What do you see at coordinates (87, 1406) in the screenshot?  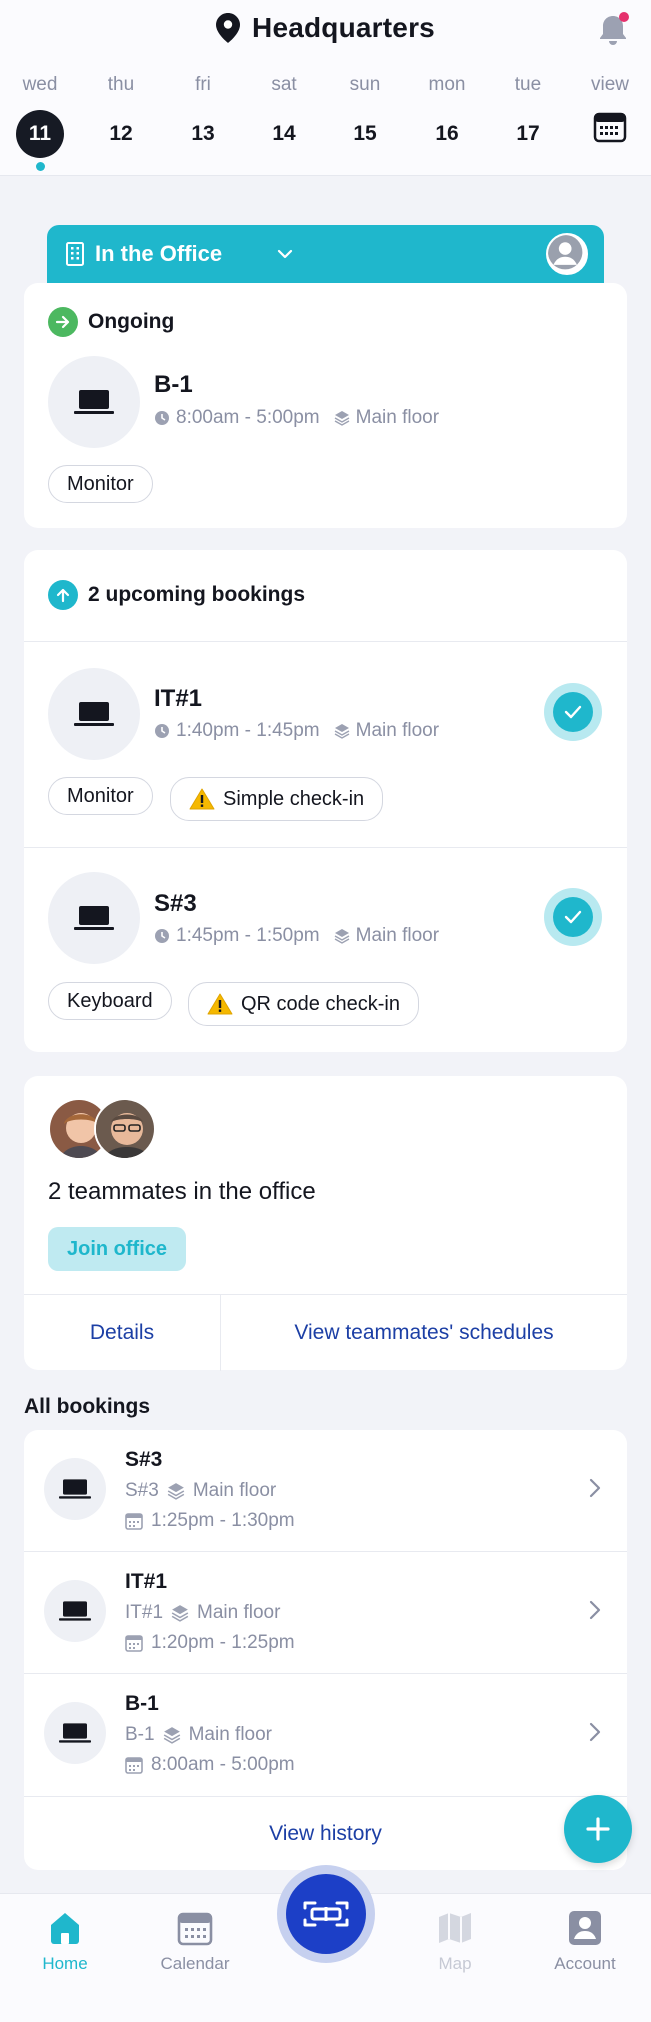 I see `all-bookings-title: All bookings` at bounding box center [87, 1406].